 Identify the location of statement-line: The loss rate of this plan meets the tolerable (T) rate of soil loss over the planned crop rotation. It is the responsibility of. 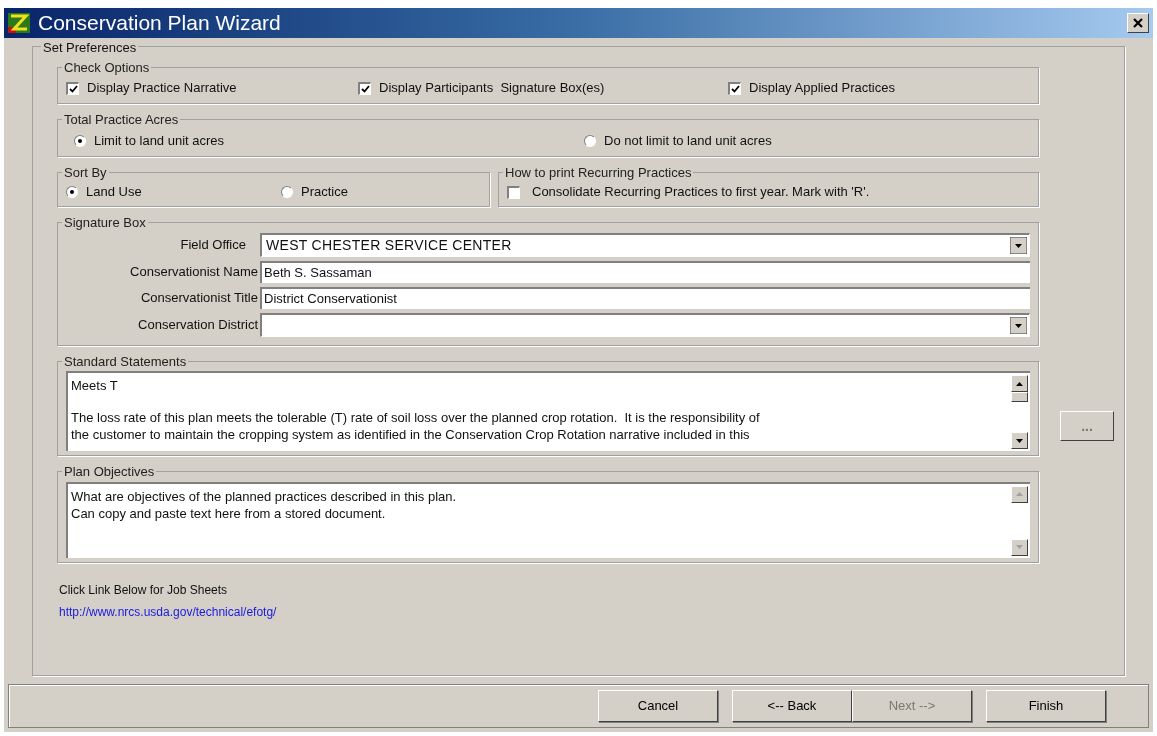
(415, 417).